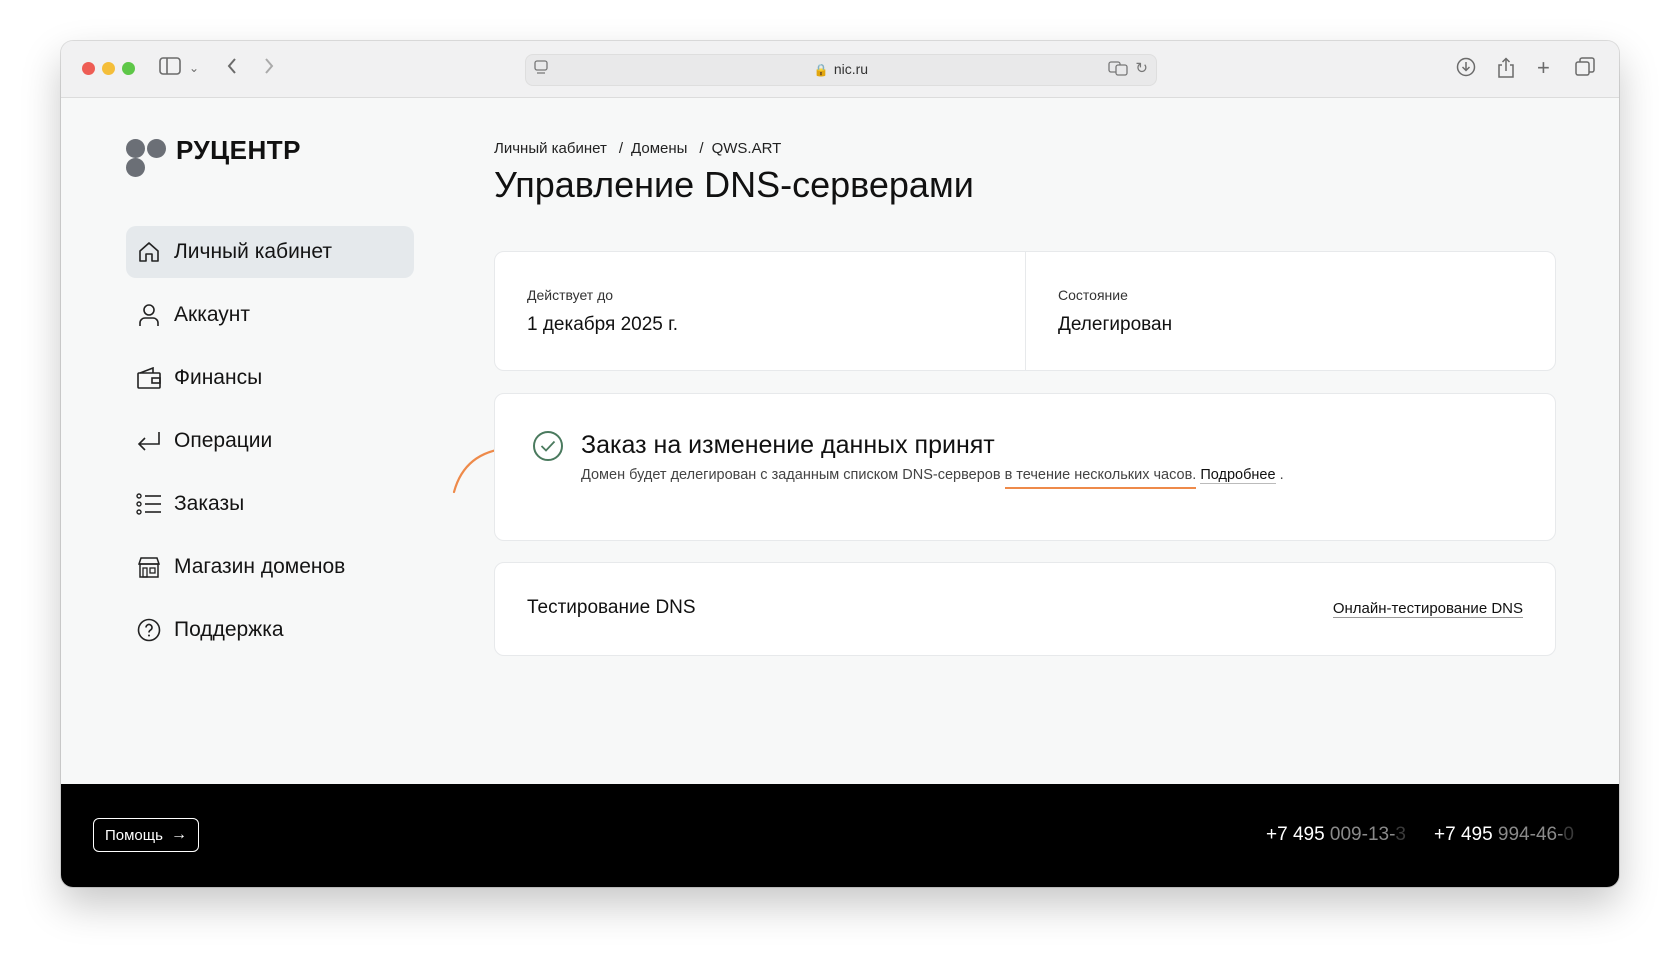 This screenshot has width=1680, height=968. Describe the element at coordinates (149, 378) in the screenshot. I see `wallet-icon` at that location.